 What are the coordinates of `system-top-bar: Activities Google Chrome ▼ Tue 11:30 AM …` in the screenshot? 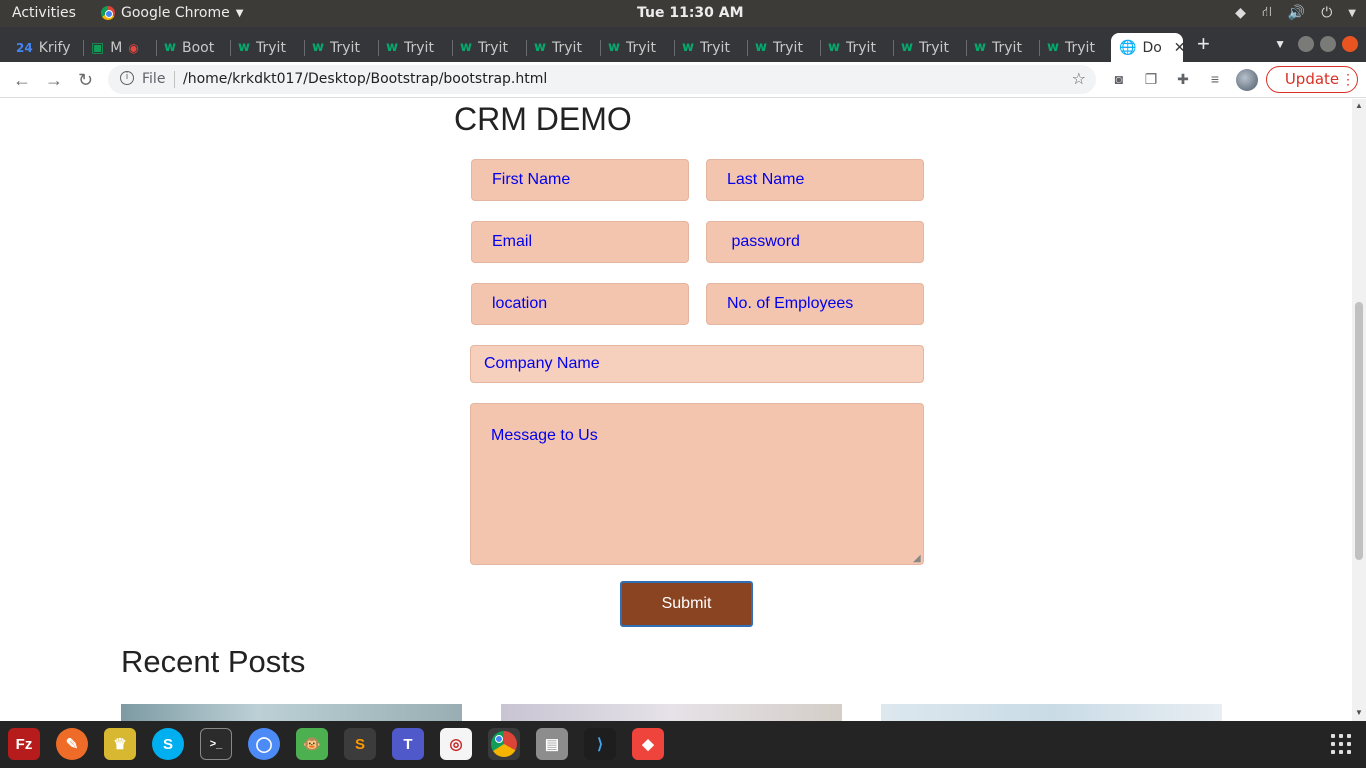 It's located at (683, 13).